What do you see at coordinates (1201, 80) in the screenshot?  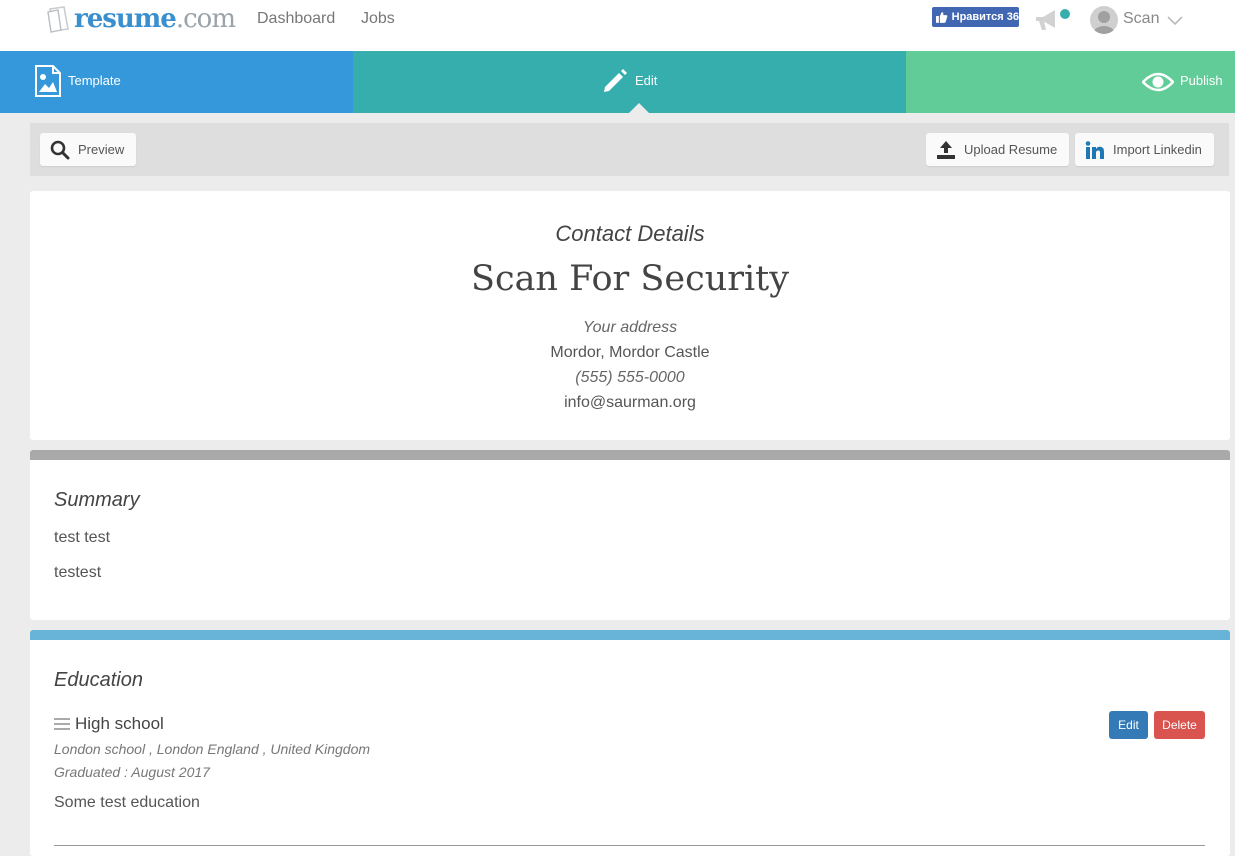 I see `step-publish-label: Publish` at bounding box center [1201, 80].